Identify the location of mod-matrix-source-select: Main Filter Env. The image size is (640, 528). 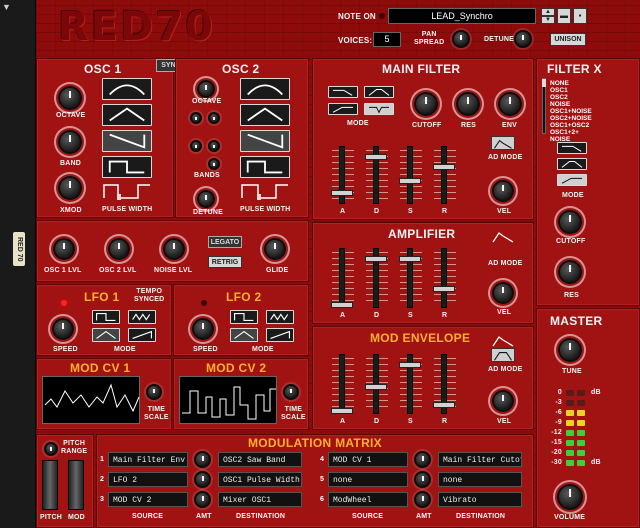
(148, 459).